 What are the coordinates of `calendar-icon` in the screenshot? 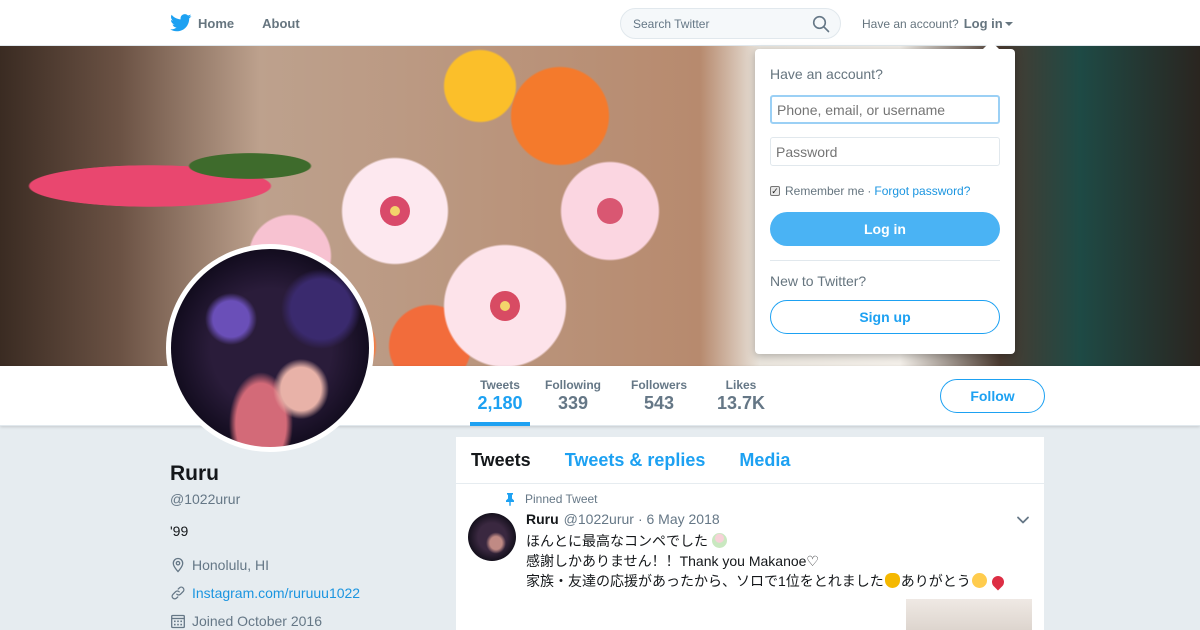 It's located at (178, 621).